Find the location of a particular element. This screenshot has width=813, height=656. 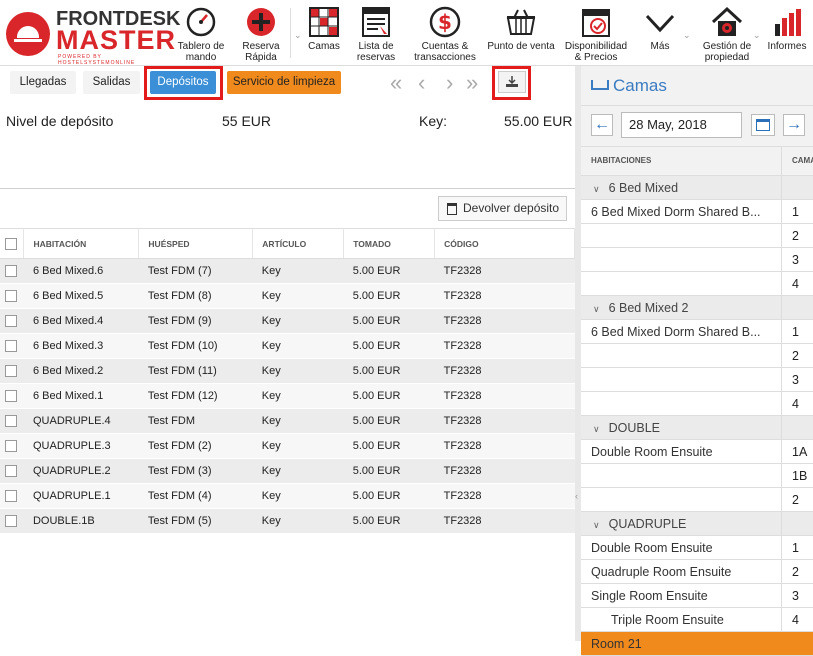

toolbar-reports: Informes is located at coordinates (787, 29).